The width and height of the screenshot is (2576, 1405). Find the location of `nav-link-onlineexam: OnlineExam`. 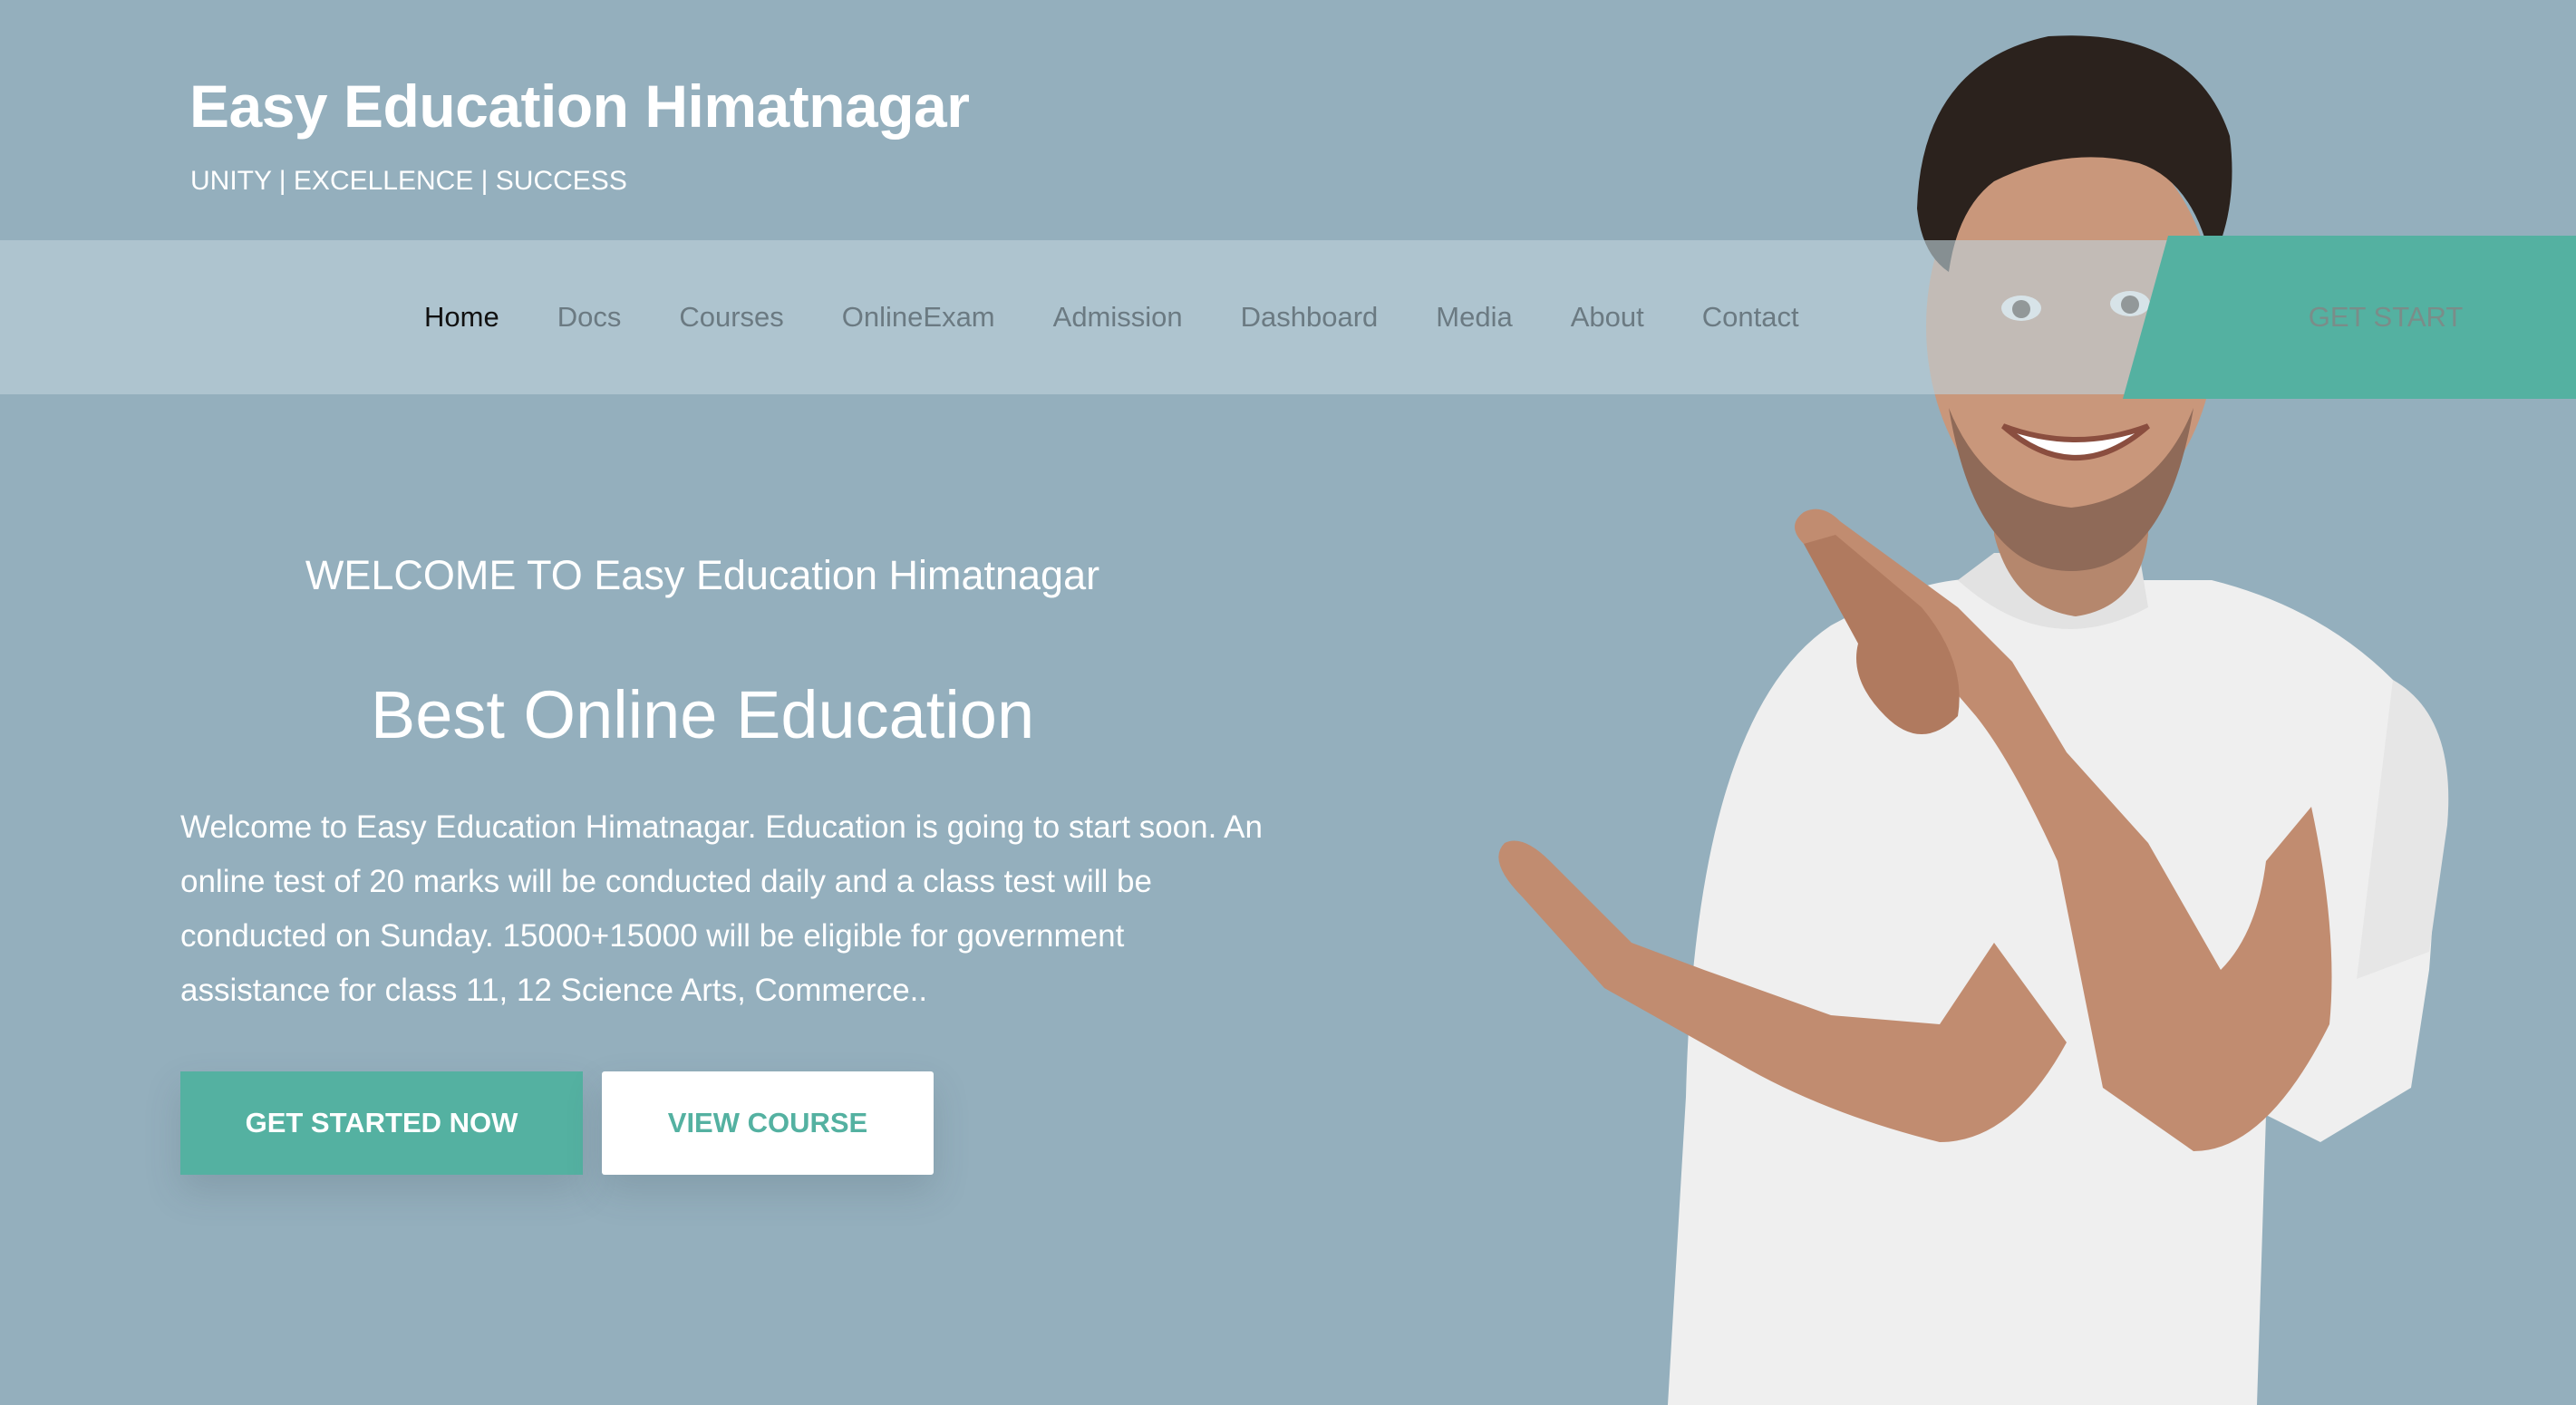

nav-link-onlineexam: OnlineExam is located at coordinates (918, 317).